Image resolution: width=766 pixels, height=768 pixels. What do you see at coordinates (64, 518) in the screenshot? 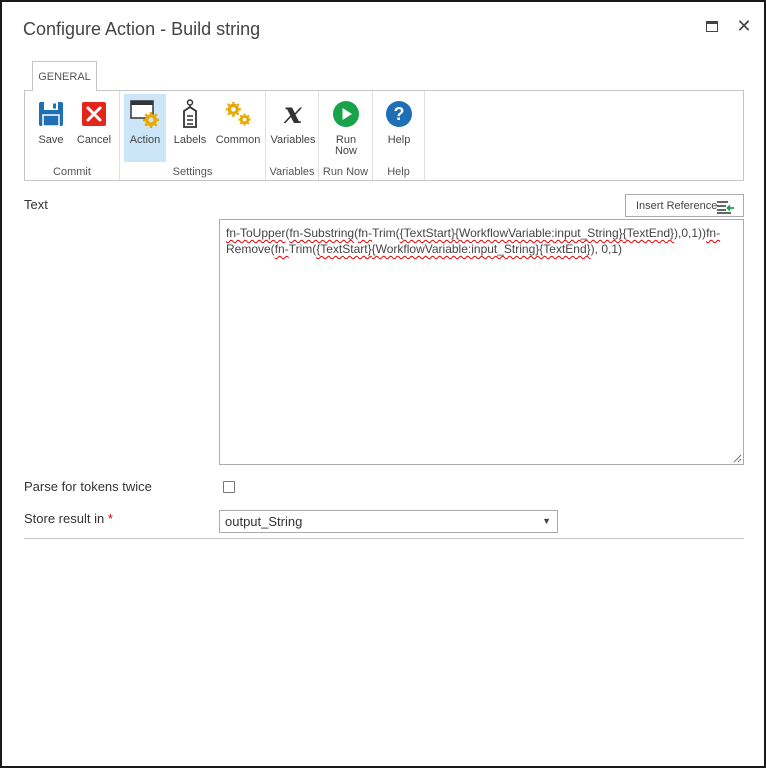
I see `store-result-label-text: Store result in` at bounding box center [64, 518].